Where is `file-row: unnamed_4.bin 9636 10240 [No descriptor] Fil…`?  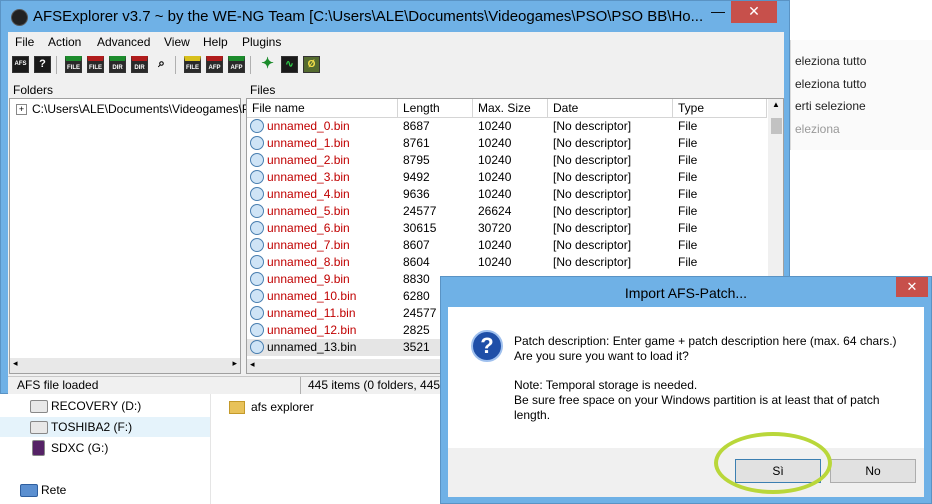
file-row: unnamed_4.bin 9636 10240 [No descriptor] Fil… is located at coordinates (507, 194).